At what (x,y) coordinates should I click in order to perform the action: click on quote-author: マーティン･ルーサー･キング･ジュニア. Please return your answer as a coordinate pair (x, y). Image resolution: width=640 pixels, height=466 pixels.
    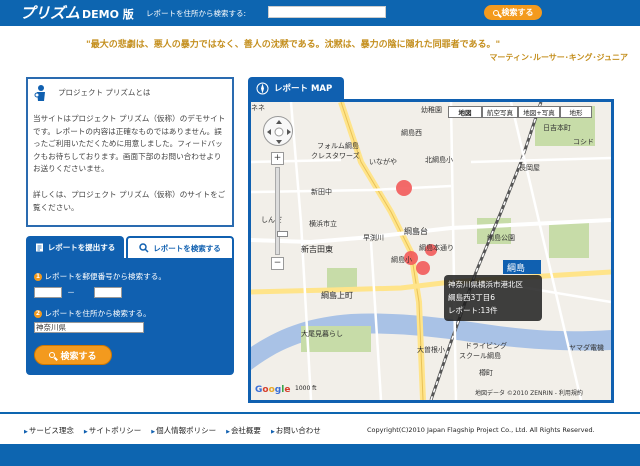
    Looking at the image, I should click on (558, 57).